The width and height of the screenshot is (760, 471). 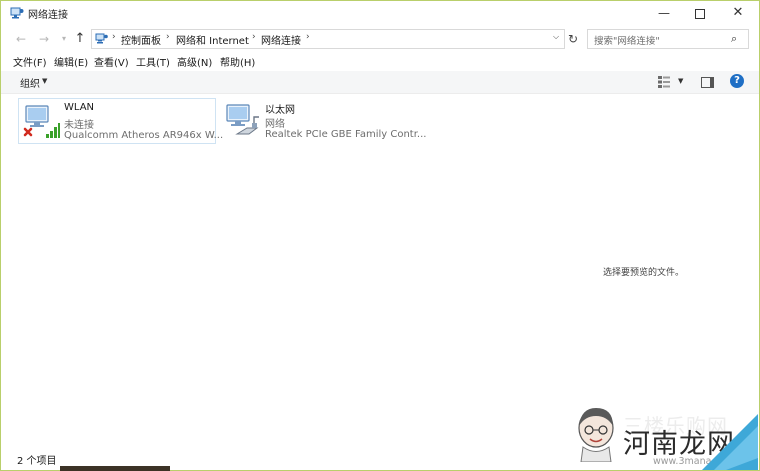 I want to click on organize-button: 组织, so click(x=30, y=82).